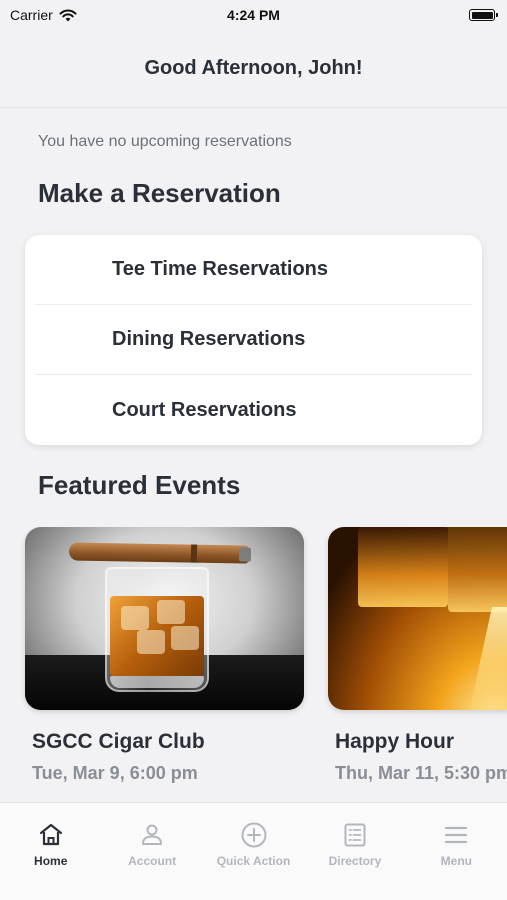  What do you see at coordinates (204, 409) in the screenshot?
I see `reservation-item-label: Court Reservations` at bounding box center [204, 409].